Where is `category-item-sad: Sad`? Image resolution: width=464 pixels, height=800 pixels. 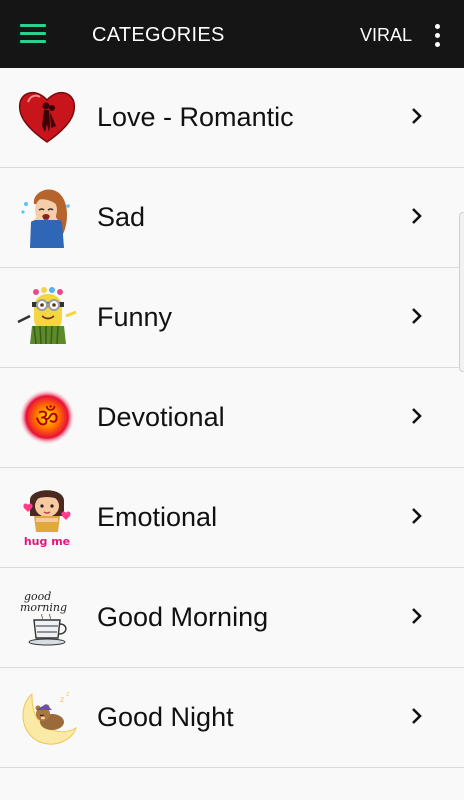
category-item-sad: Sad is located at coordinates (232, 218).